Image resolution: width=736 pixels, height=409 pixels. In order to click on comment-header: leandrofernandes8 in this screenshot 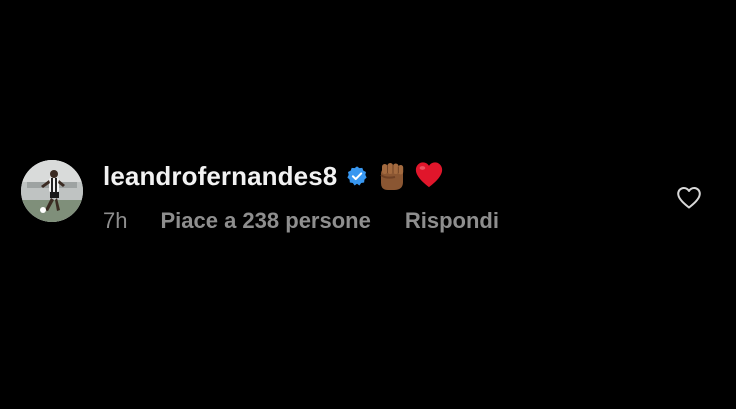, I will do `click(273, 176)`.